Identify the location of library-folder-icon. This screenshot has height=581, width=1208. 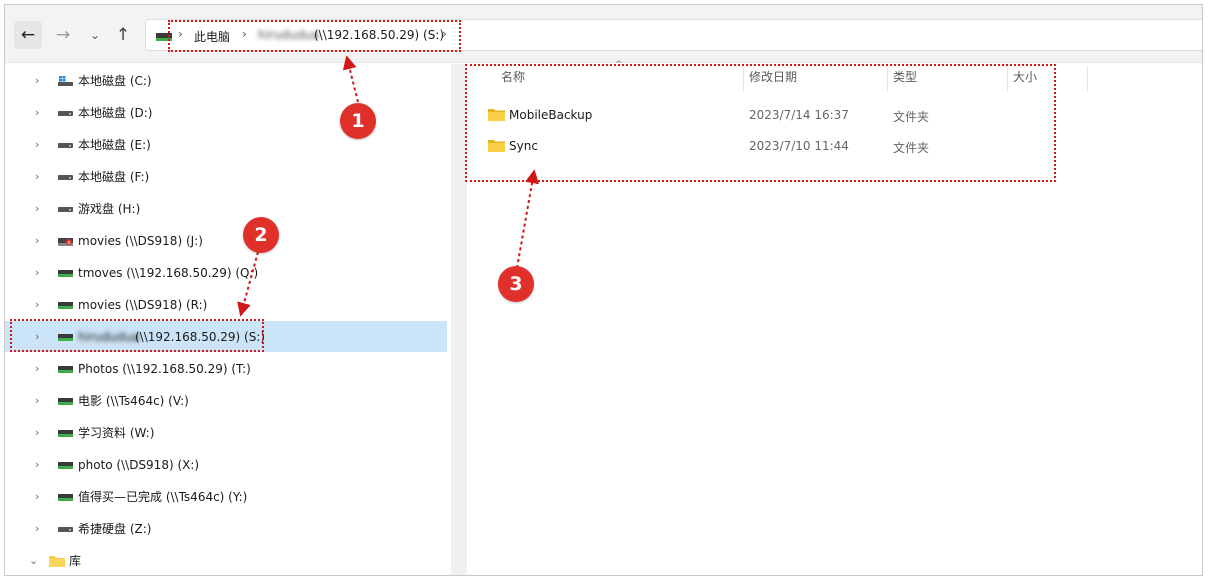
(57, 561).